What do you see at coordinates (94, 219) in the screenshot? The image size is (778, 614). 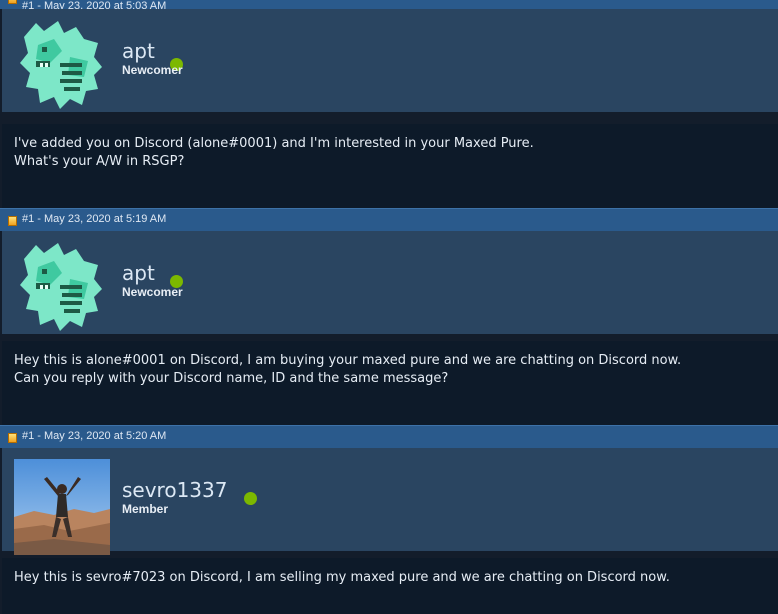 I see `post-permalink: #1 - May 23, 2020 at 5:19 AM` at bounding box center [94, 219].